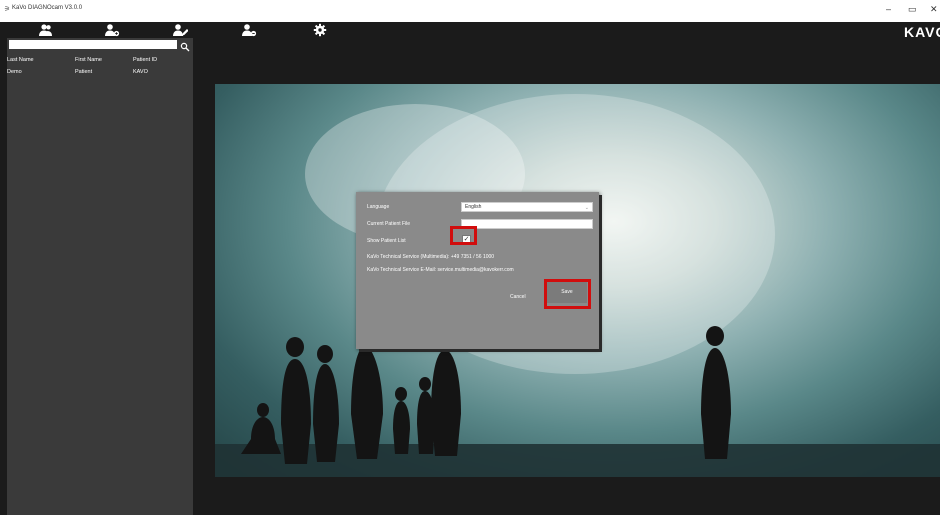 This screenshot has height=515, width=940. I want to click on add-patient-icon, so click(112, 30).